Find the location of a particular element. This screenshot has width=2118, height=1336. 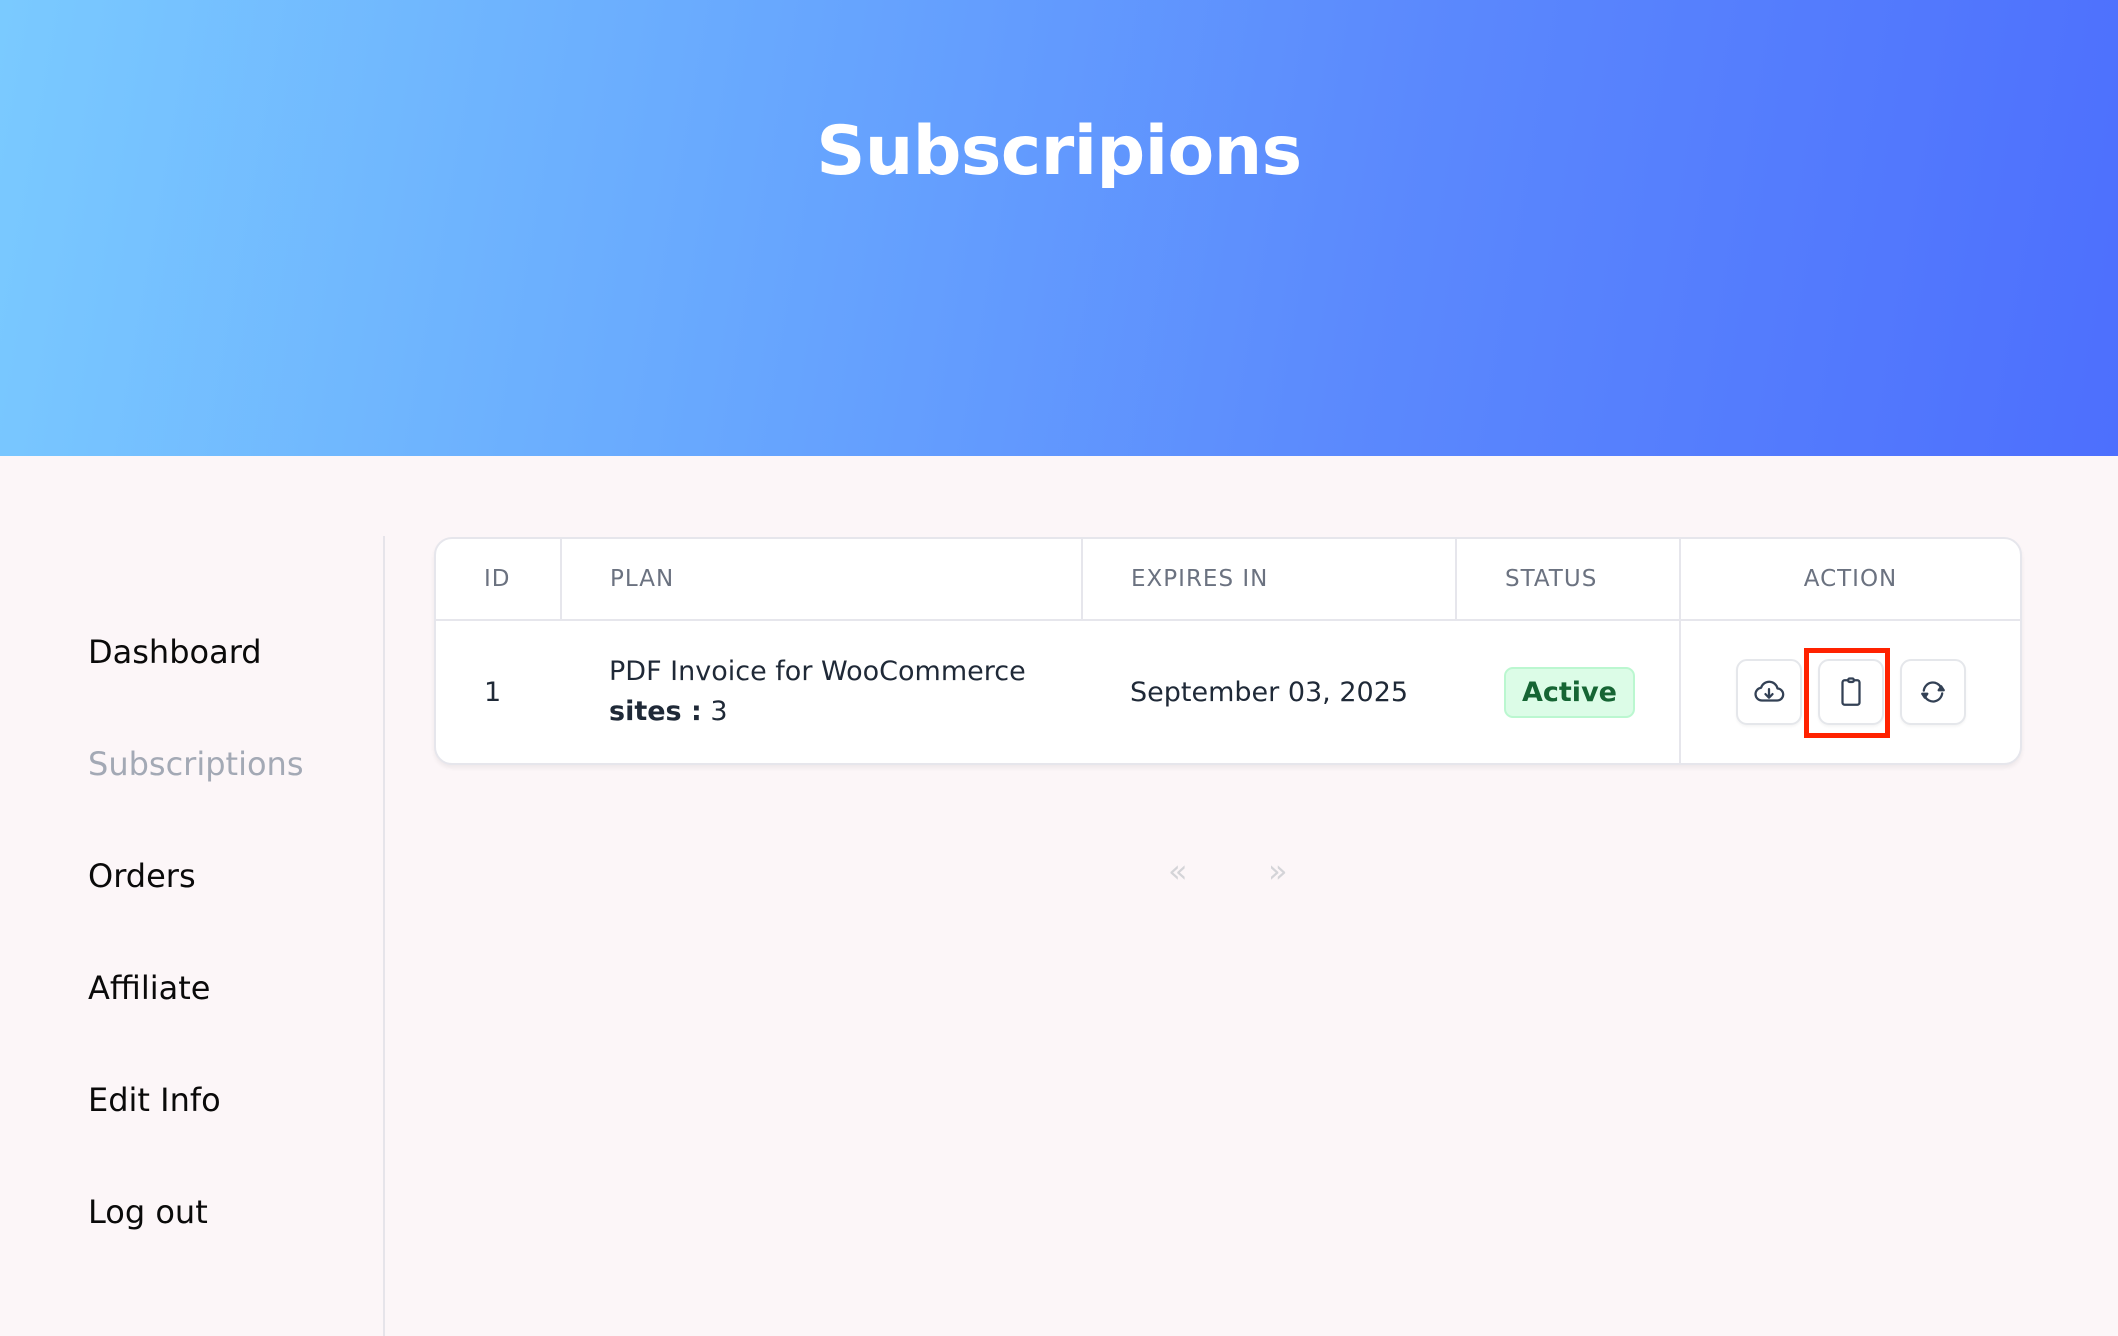

cloud-download-icon is located at coordinates (1768, 691).